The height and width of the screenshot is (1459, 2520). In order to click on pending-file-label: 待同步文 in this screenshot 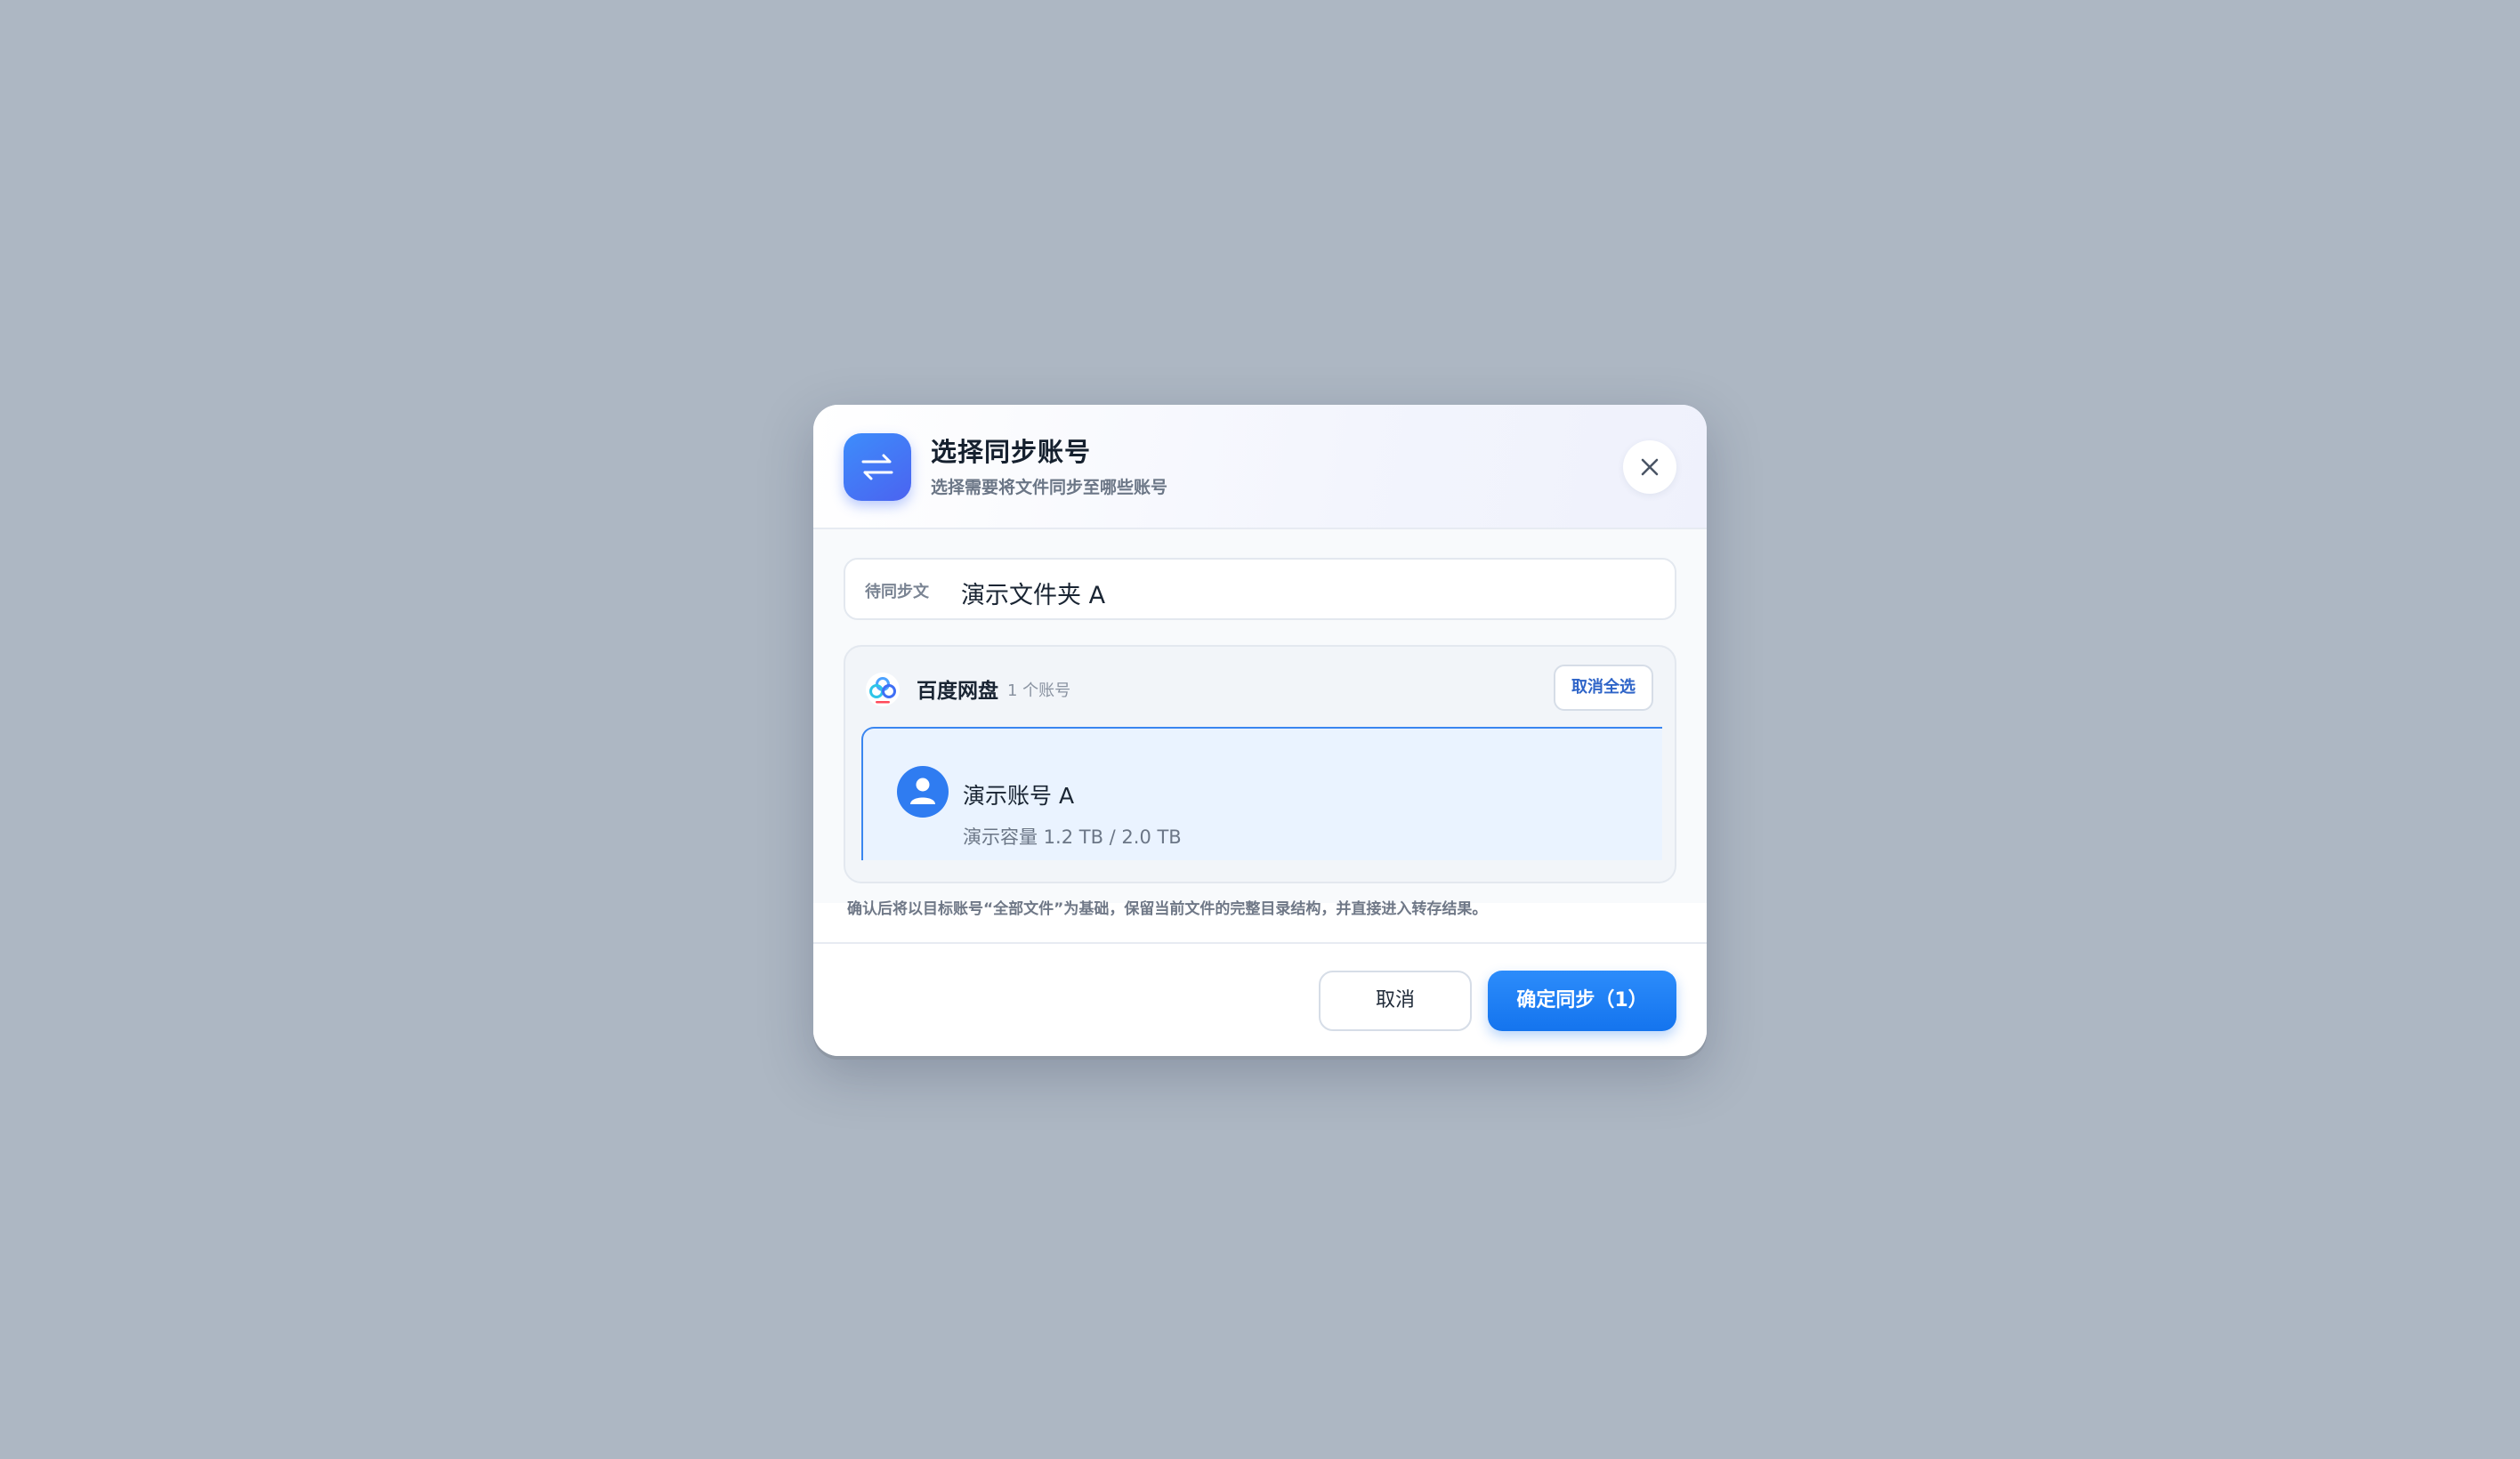, I will do `click(897, 592)`.